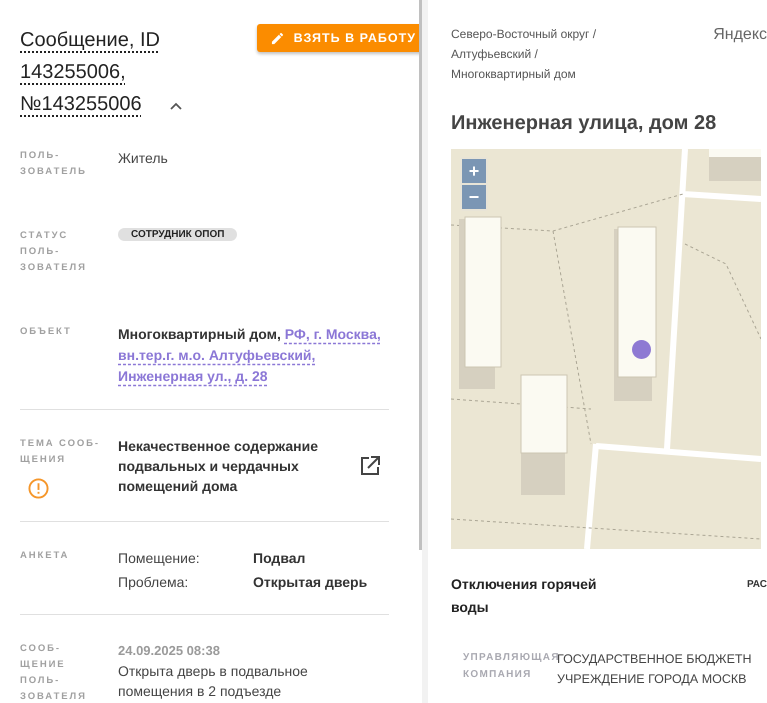  Describe the element at coordinates (277, 38) in the screenshot. I see `pencil-icon` at that location.